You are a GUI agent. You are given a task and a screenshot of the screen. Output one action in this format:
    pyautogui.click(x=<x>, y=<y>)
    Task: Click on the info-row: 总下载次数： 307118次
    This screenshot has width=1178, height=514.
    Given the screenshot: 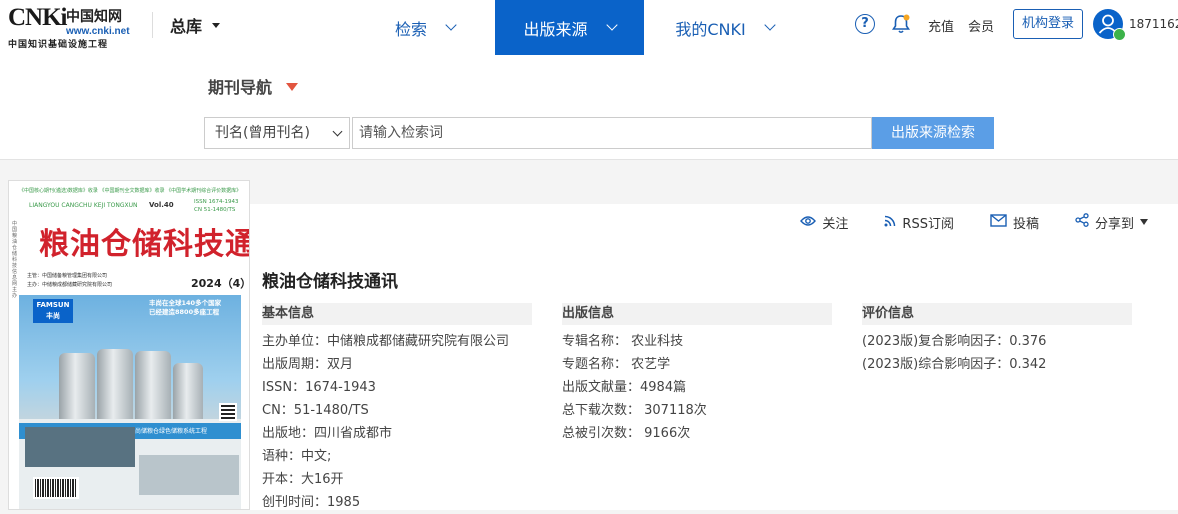 What is the action you would take?
    pyautogui.click(x=634, y=410)
    